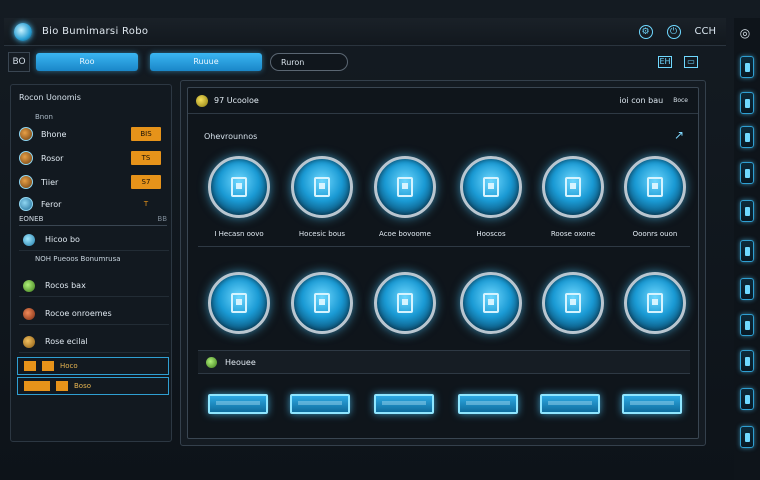 The height and width of the screenshot is (480, 760). I want to click on expand-icon: ↗, so click(681, 135).